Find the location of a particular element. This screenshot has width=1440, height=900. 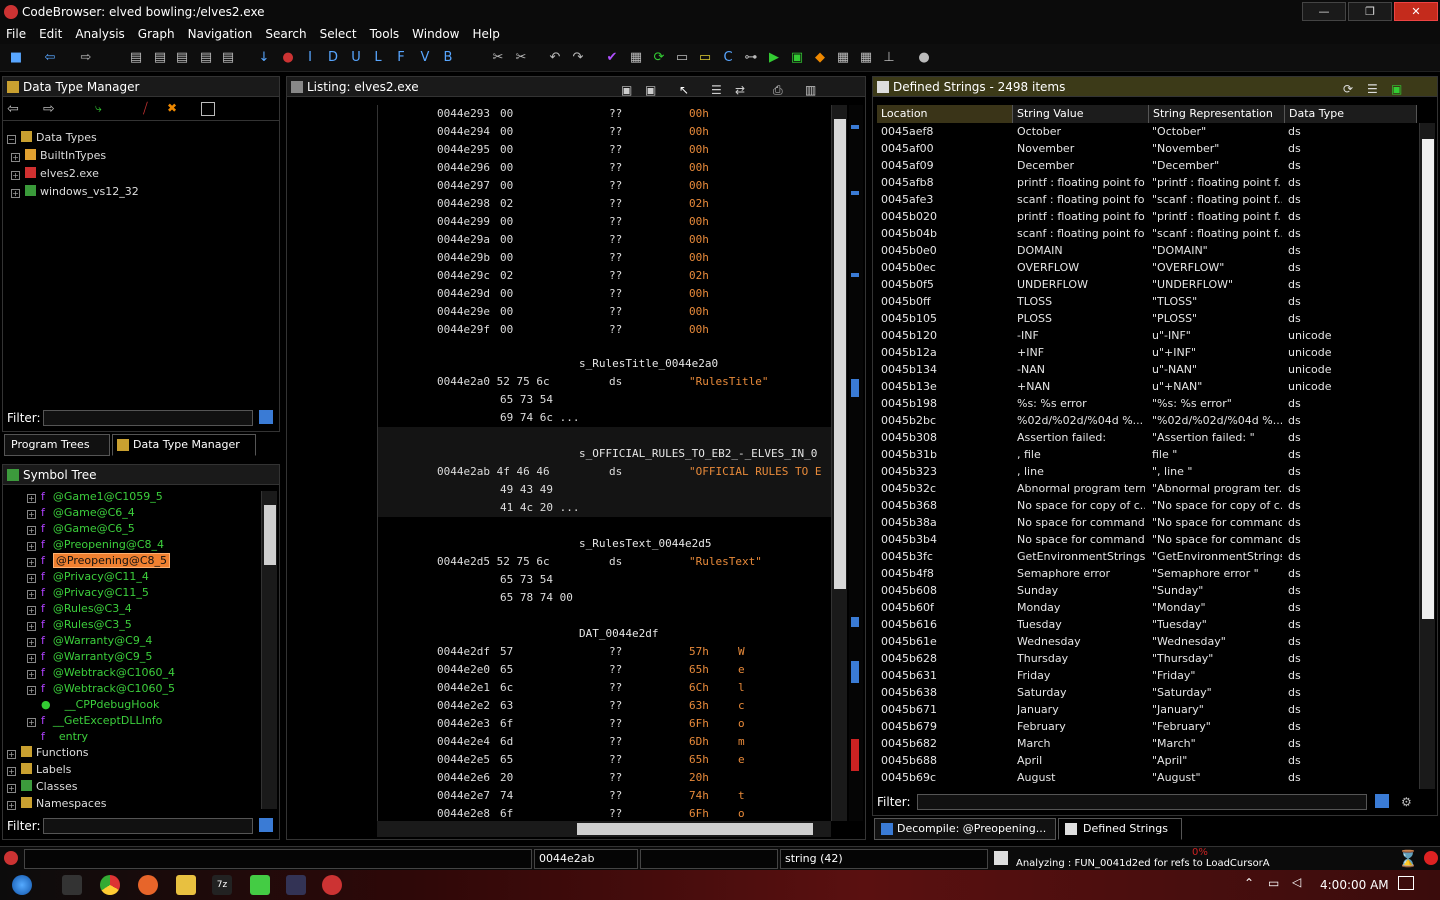

bookmark-icon: ▤ is located at coordinates (136, 58).